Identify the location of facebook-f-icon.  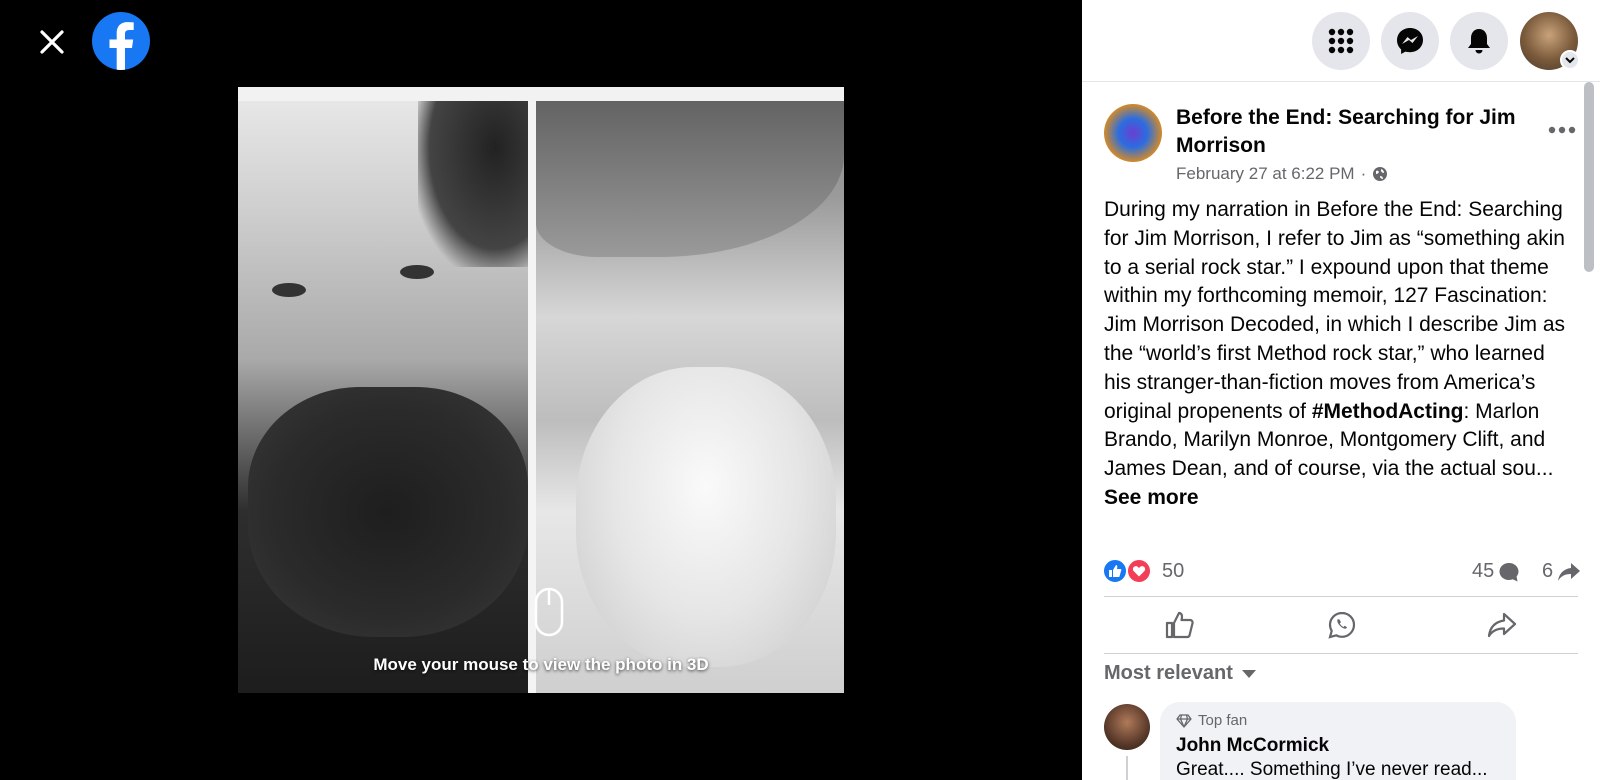
(121, 46).